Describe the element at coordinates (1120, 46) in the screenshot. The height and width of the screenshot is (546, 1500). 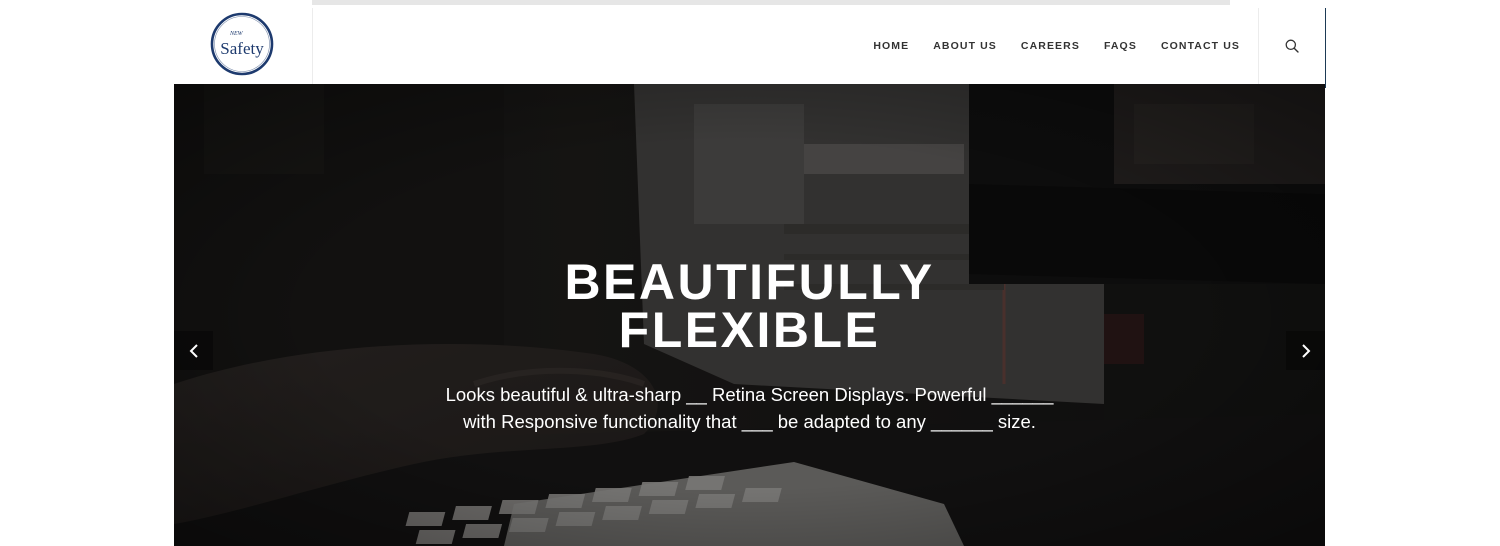
I see `nav-item-faqs: FAQS` at that location.